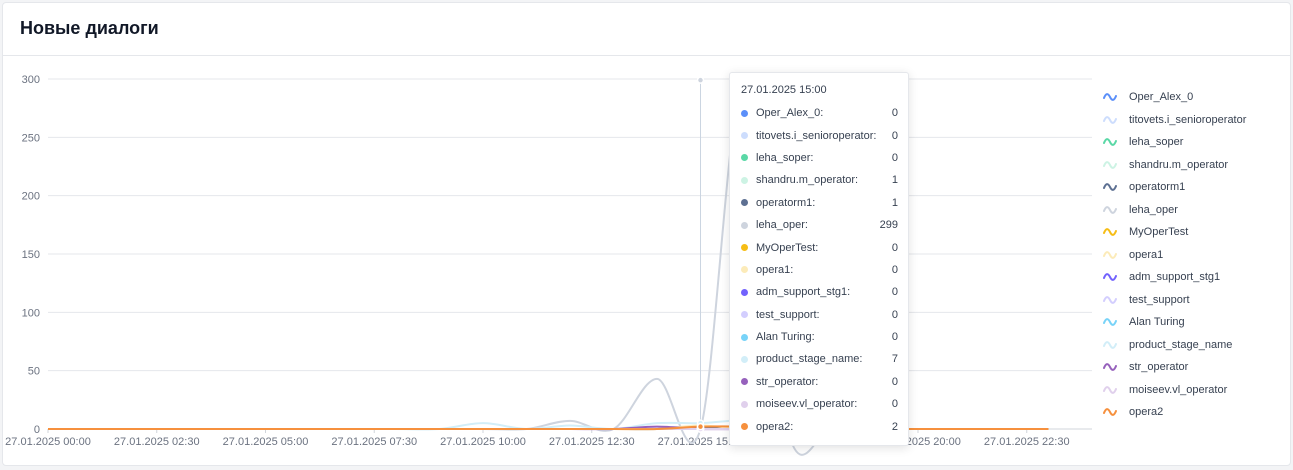 This screenshot has height=470, width=1293. I want to click on tooltip-series-name: test_support:, so click(788, 314).